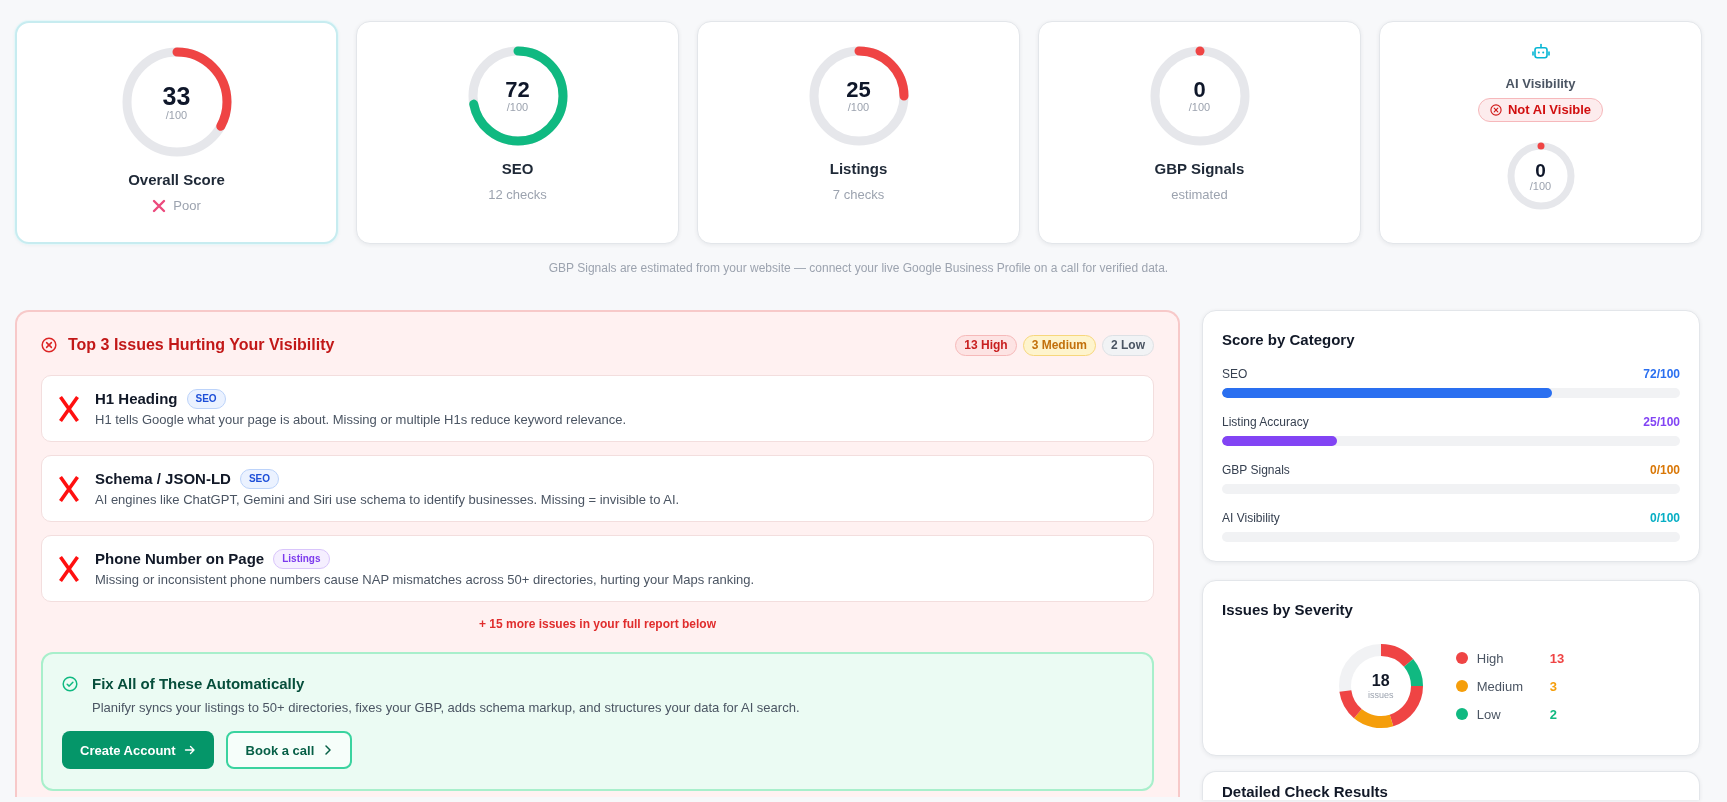 The height and width of the screenshot is (802, 1727). What do you see at coordinates (138, 750) in the screenshot?
I see `create-account-button: Create Account` at bounding box center [138, 750].